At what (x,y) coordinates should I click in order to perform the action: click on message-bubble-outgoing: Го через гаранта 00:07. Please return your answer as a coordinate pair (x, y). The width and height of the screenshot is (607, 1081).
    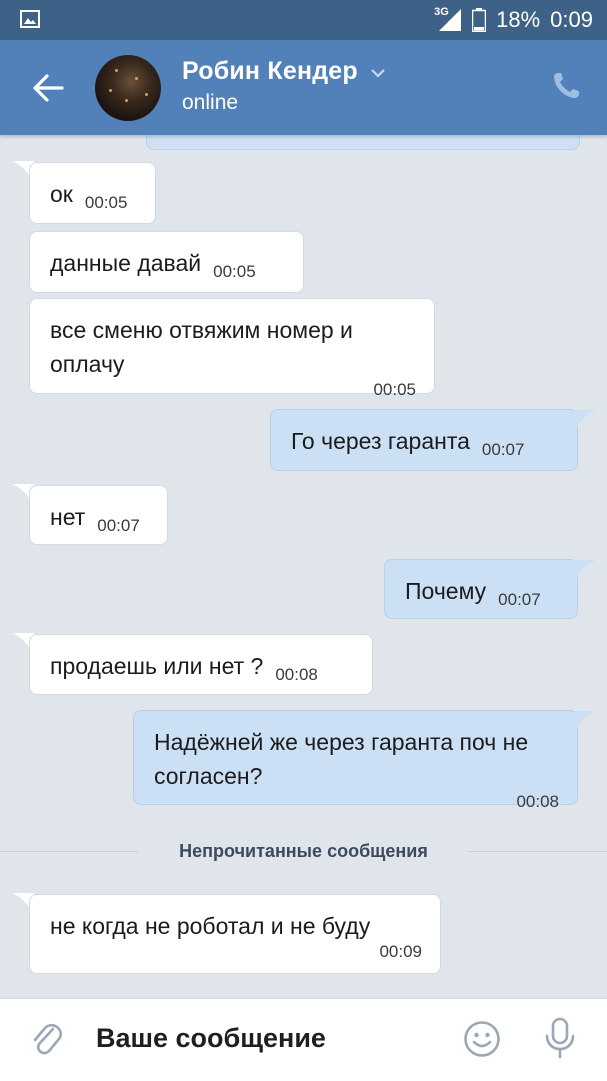
    Looking at the image, I should click on (424, 440).